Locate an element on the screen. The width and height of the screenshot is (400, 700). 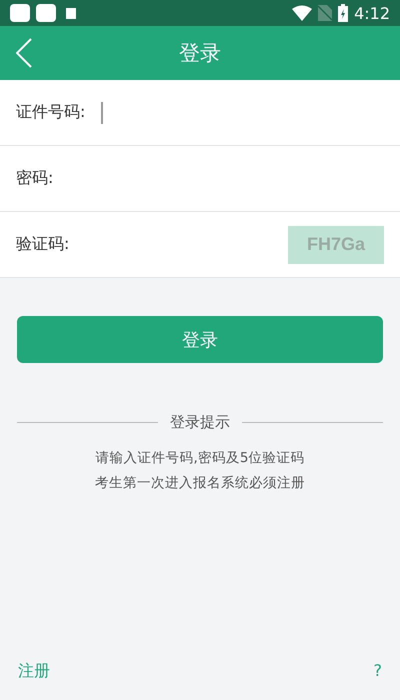
field-label: 密码: is located at coordinates (35, 178).